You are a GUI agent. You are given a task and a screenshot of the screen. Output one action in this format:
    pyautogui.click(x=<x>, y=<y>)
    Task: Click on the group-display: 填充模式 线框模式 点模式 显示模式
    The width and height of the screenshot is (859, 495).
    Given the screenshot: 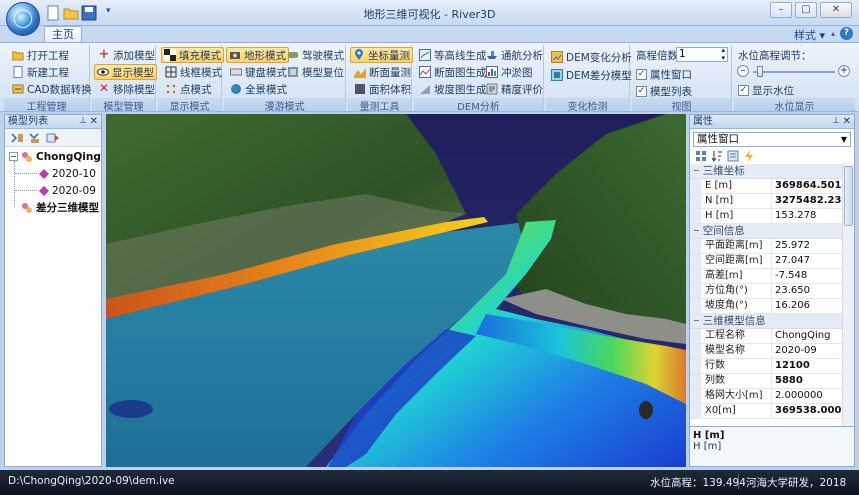 What is the action you would take?
    pyautogui.click(x=191, y=79)
    